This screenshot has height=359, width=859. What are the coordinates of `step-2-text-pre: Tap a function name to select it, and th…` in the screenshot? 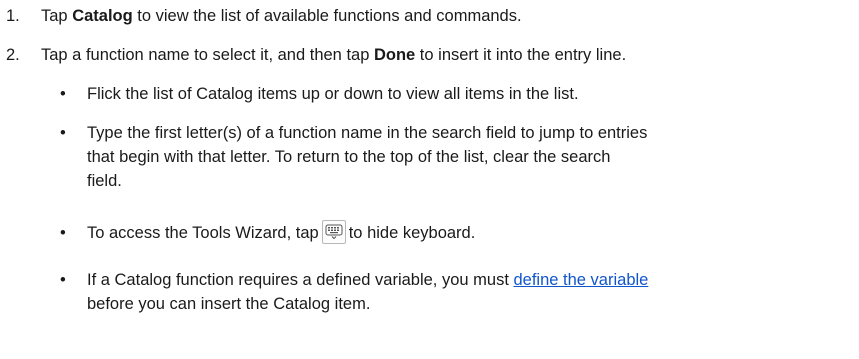 It's located at (207, 55).